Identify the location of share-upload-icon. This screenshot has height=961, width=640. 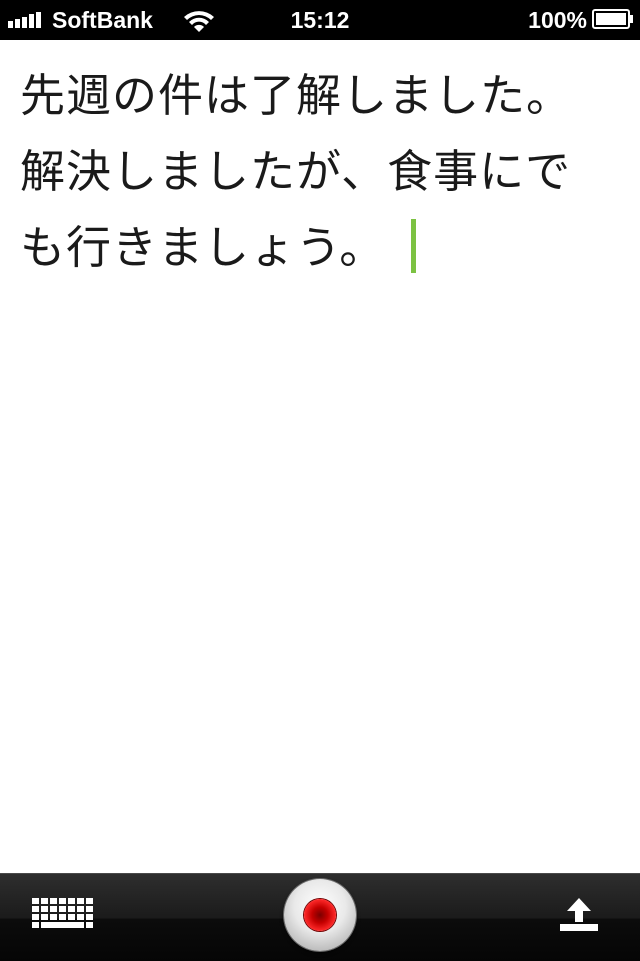
(579, 917).